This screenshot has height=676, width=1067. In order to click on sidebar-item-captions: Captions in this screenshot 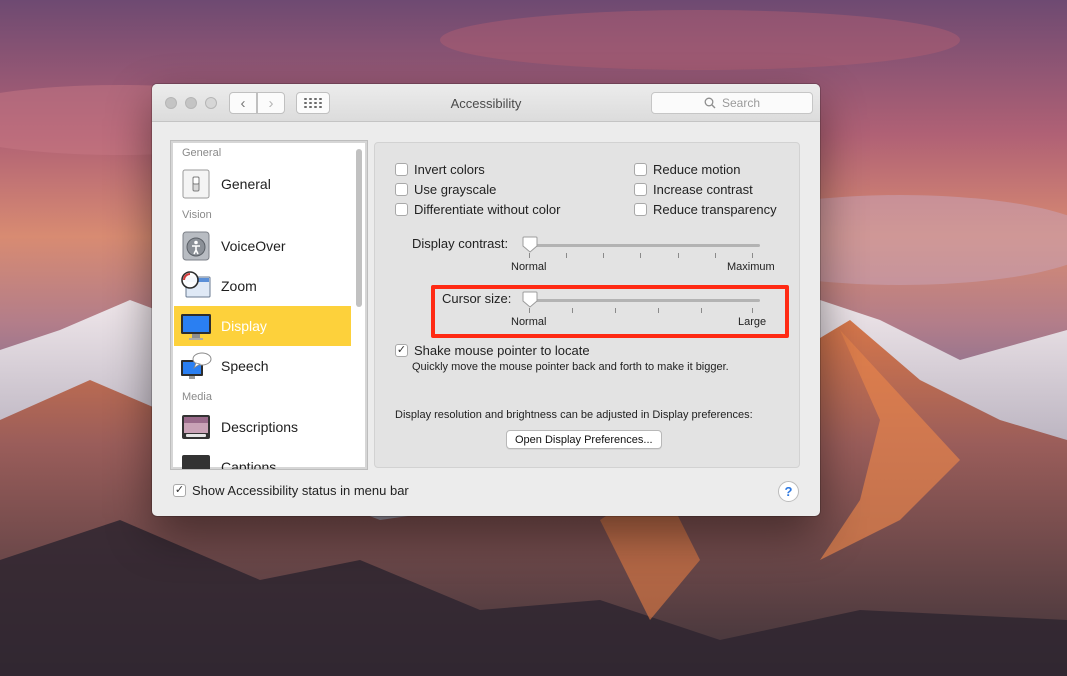, I will do `click(262, 458)`.